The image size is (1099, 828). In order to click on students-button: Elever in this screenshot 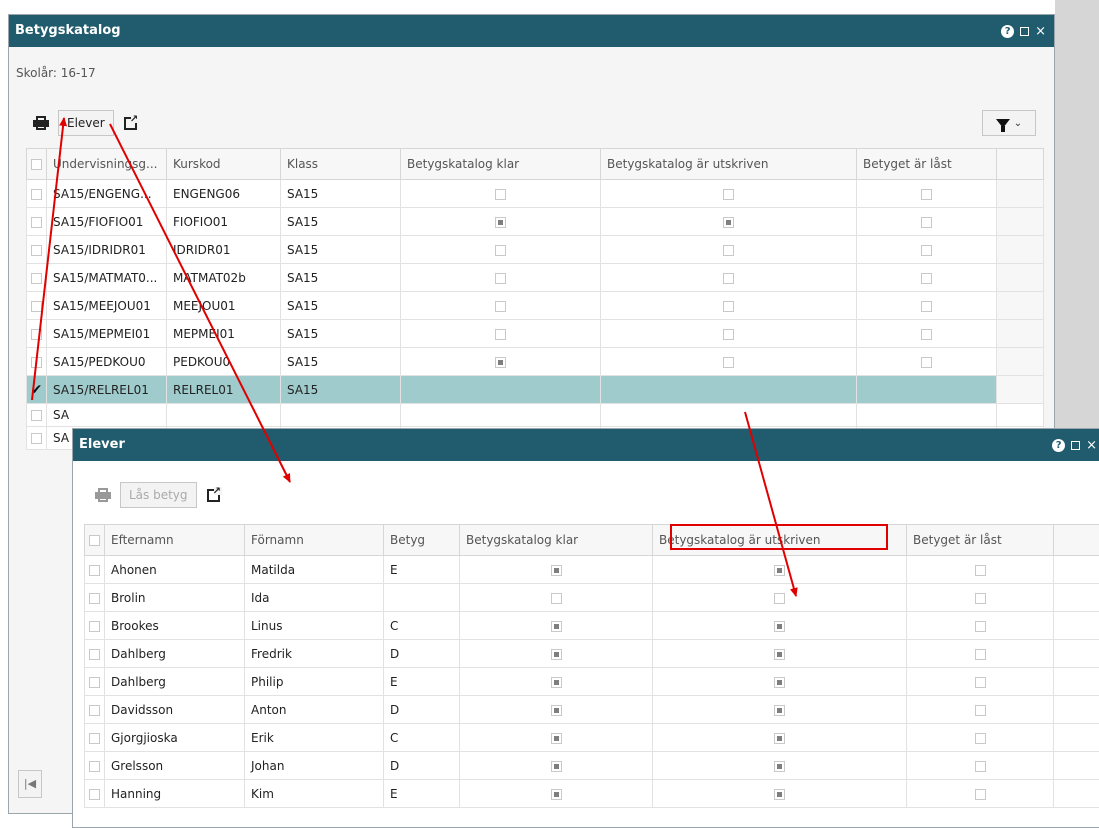, I will do `click(86, 123)`.